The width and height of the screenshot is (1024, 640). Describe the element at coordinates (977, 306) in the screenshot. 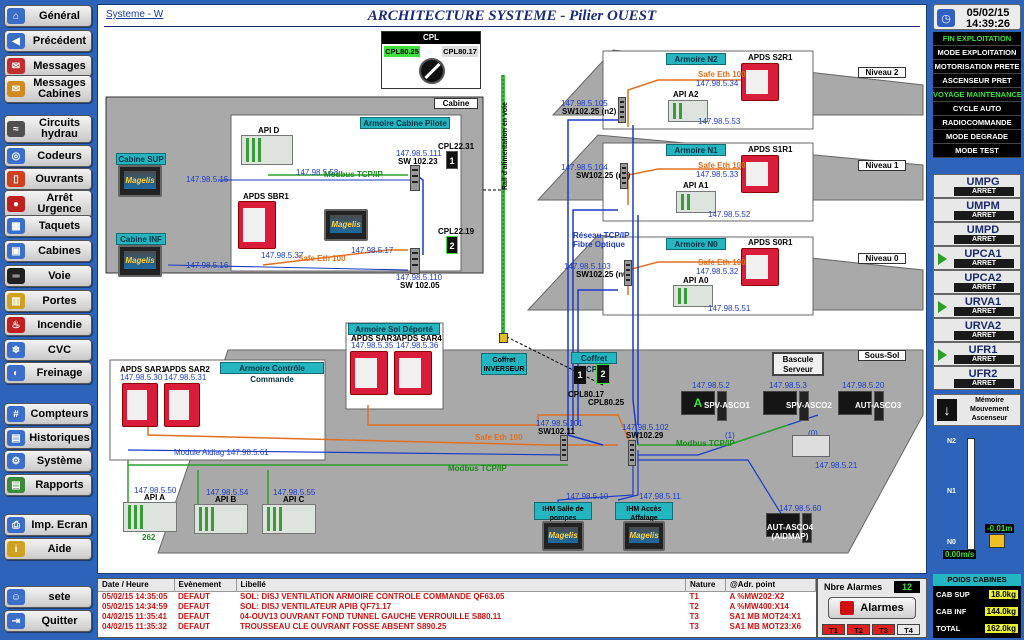

I see `lift-urva1: URVA1 ARRET` at that location.